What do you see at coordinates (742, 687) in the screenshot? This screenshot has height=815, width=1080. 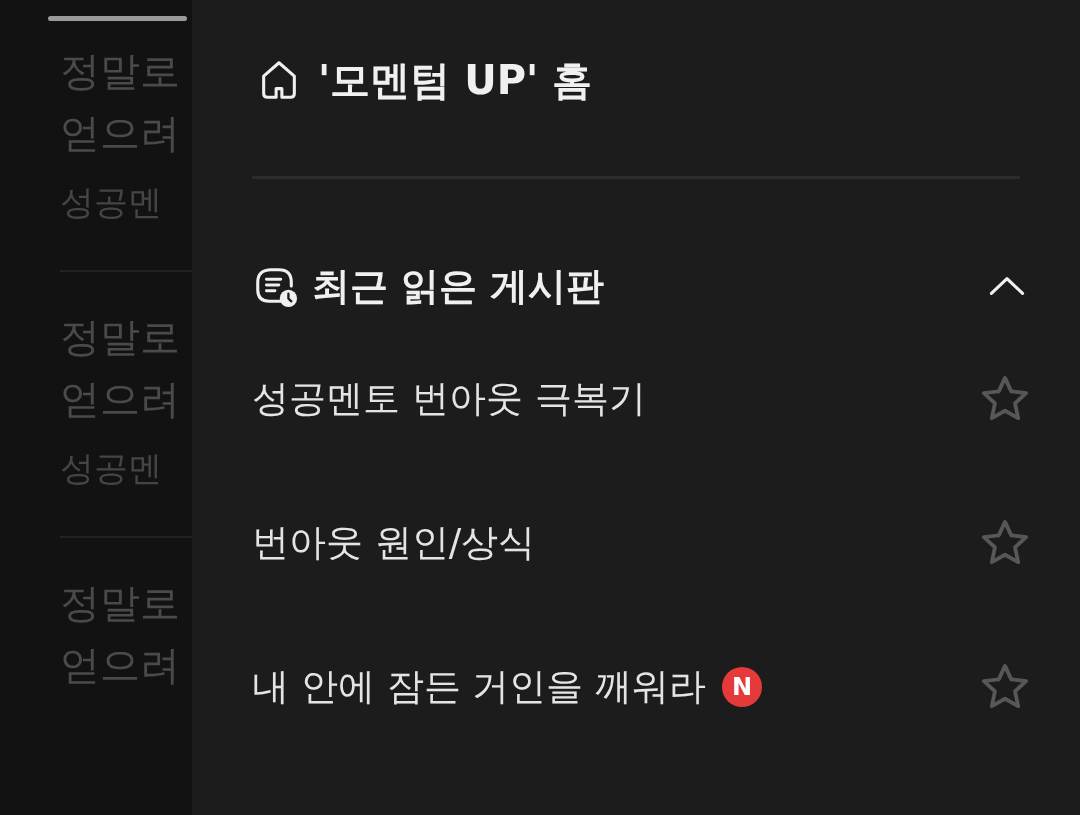 I see `new-badge: N` at bounding box center [742, 687].